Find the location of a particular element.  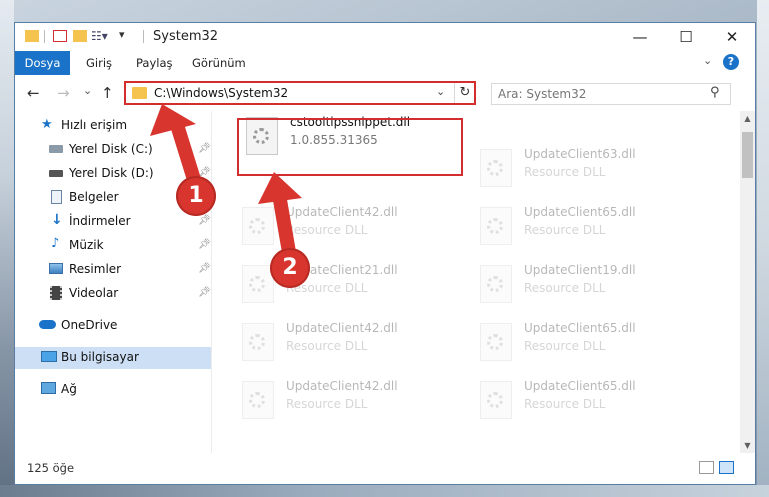

arrow-2-head is located at coordinates (280, 188).